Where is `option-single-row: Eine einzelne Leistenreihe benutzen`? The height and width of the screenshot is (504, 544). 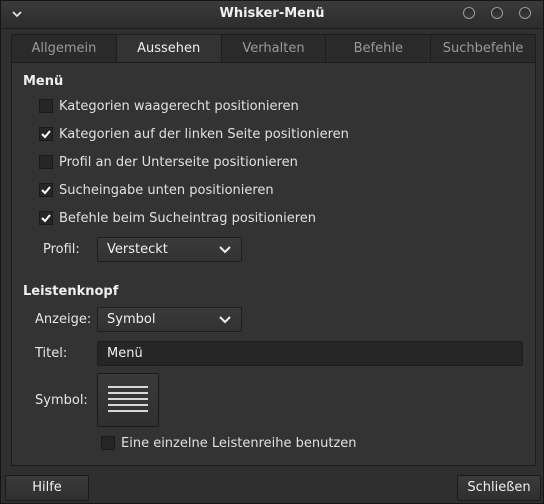 option-single-row: Eine einzelne Leistenreihe benutzen is located at coordinates (229, 443).